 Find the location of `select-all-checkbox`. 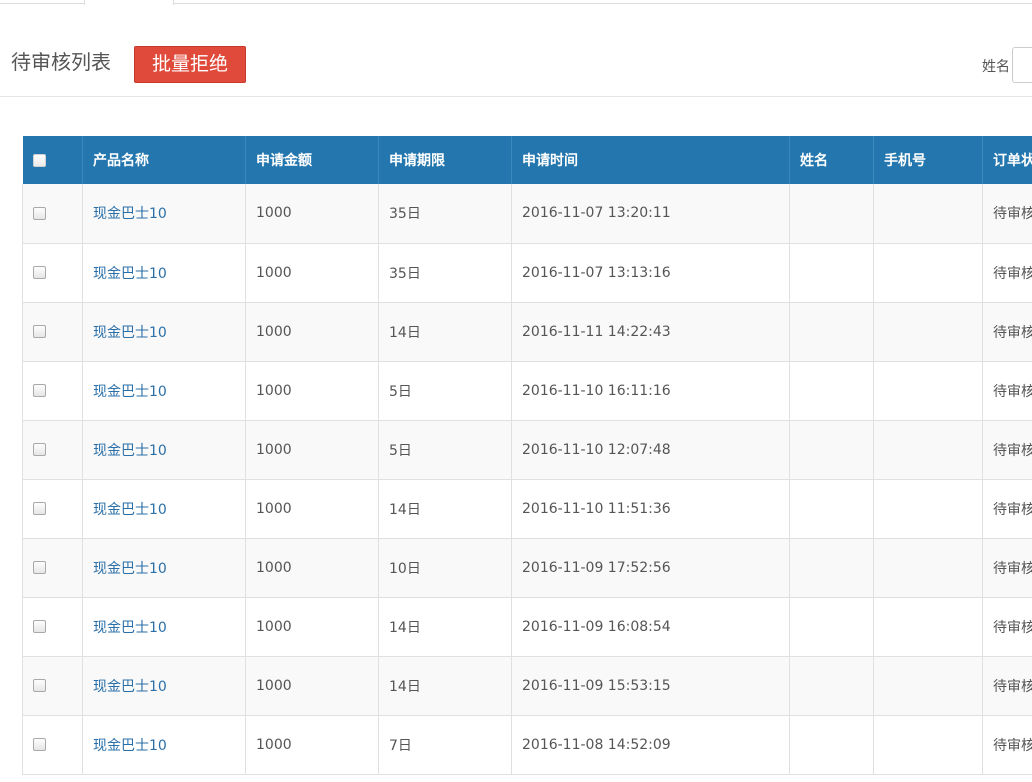

select-all-checkbox is located at coordinates (39, 160).